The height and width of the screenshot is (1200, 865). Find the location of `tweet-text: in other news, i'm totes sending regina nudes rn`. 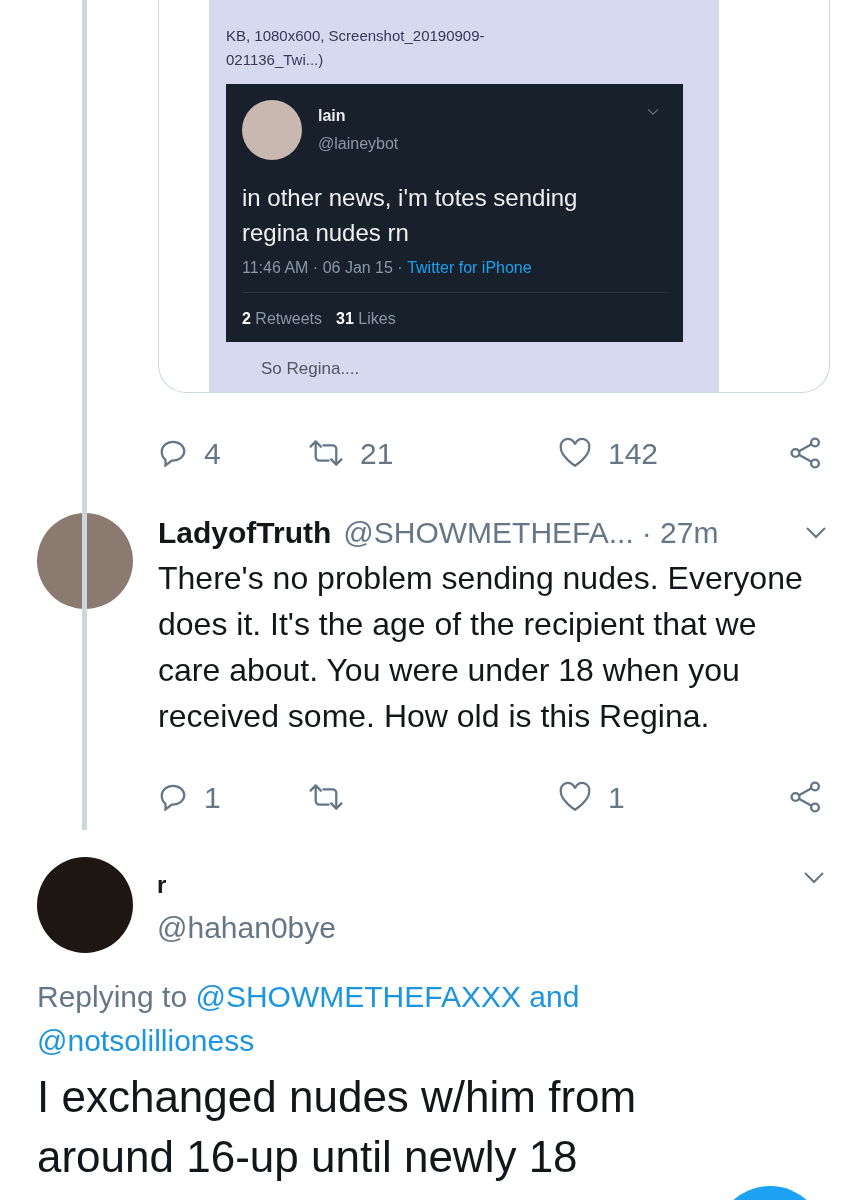

tweet-text: in other news, i'm totes sending regina nudes rn is located at coordinates (410, 215).